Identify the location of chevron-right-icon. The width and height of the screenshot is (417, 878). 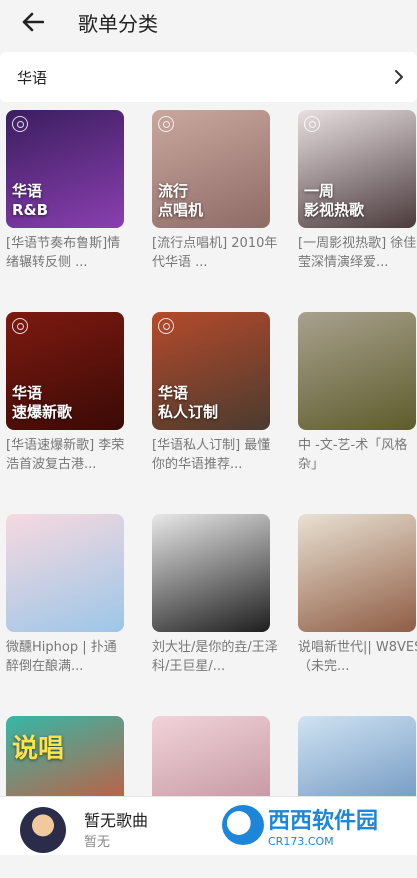
(399, 77).